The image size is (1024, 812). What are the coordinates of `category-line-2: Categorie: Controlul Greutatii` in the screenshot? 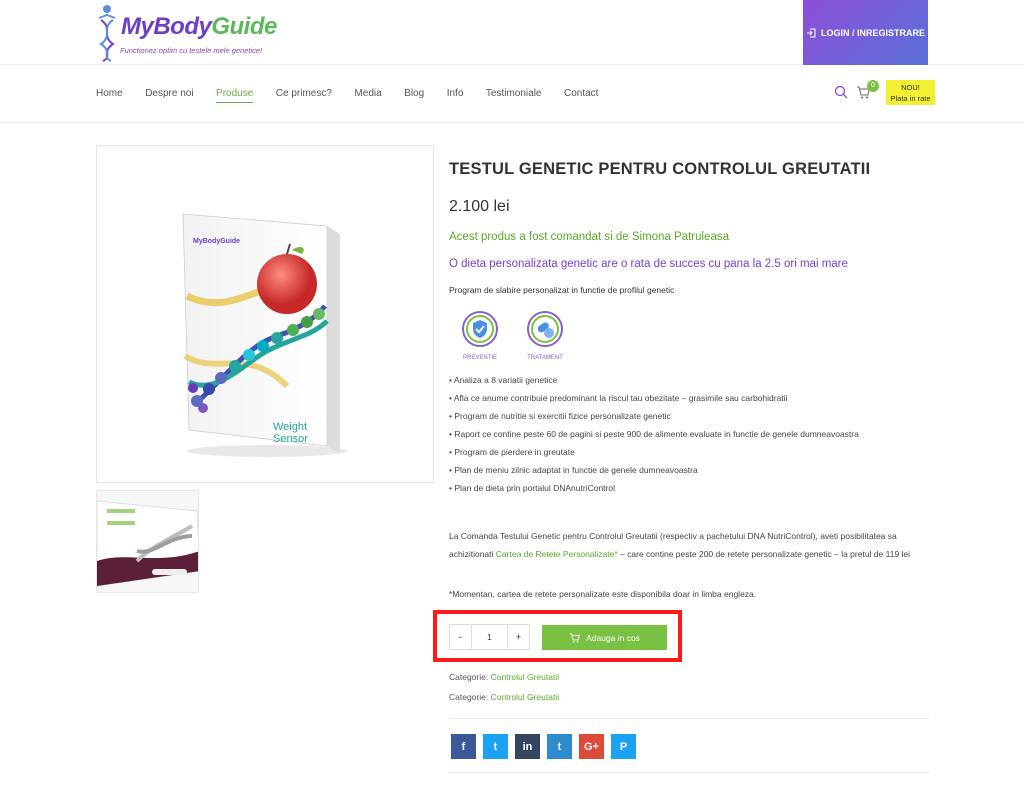 It's located at (504, 697).